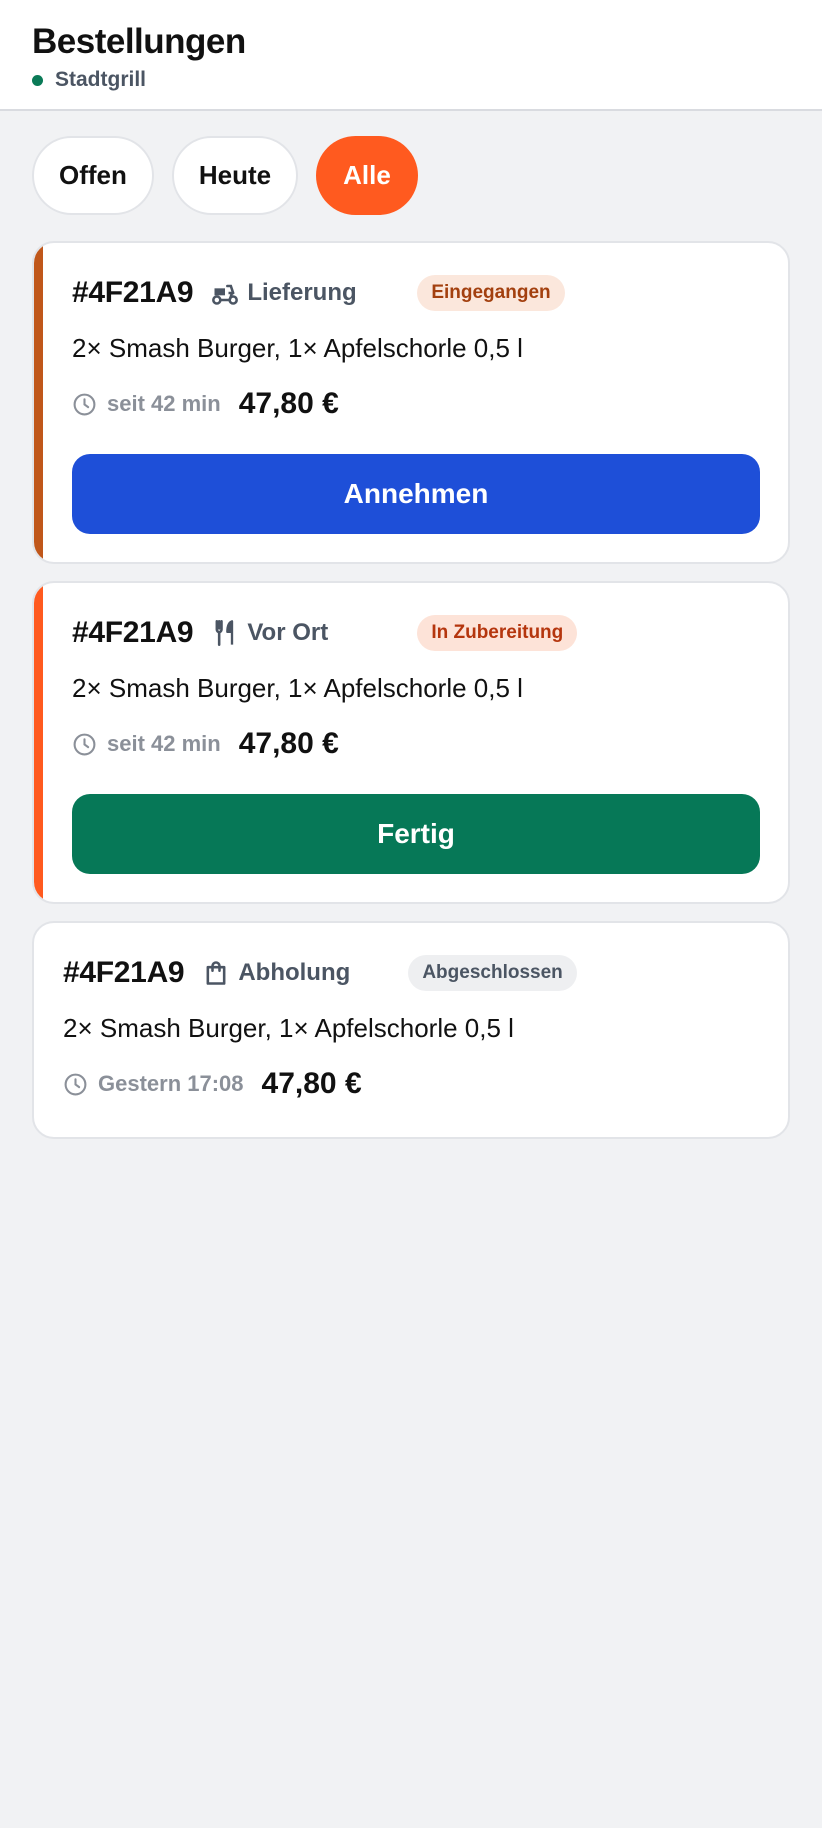 The width and height of the screenshot is (822, 1828). What do you see at coordinates (416, 834) in the screenshot?
I see `done-button: Fertig` at bounding box center [416, 834].